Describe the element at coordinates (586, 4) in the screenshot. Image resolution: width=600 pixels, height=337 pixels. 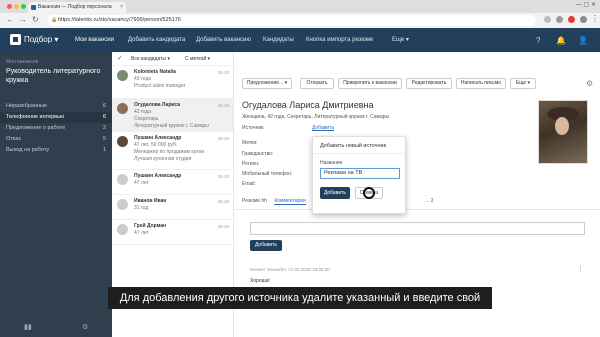
I see `window-menu-icon: — ▢ ✕` at that location.